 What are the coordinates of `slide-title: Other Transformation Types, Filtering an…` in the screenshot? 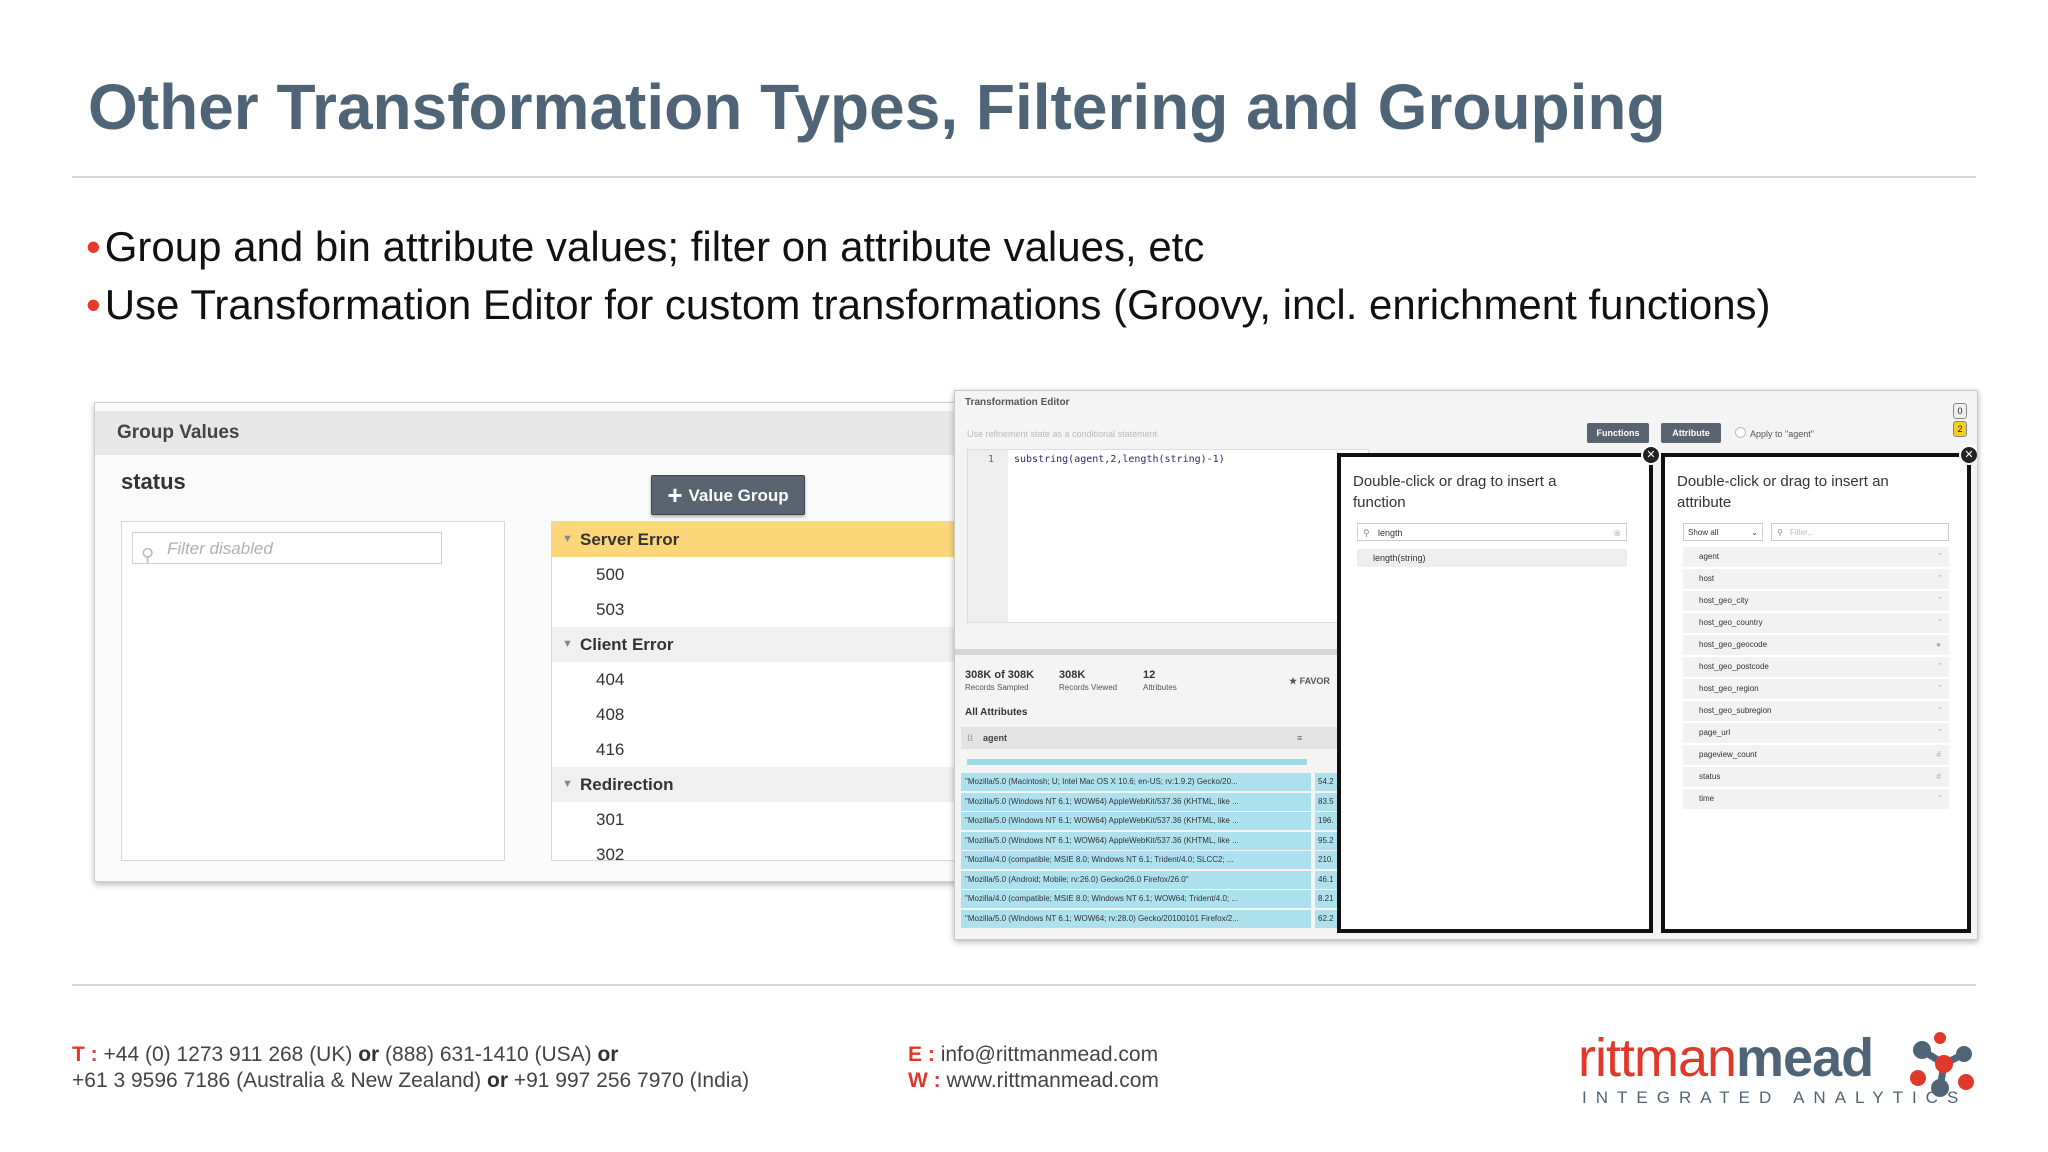 It's located at (877, 107).